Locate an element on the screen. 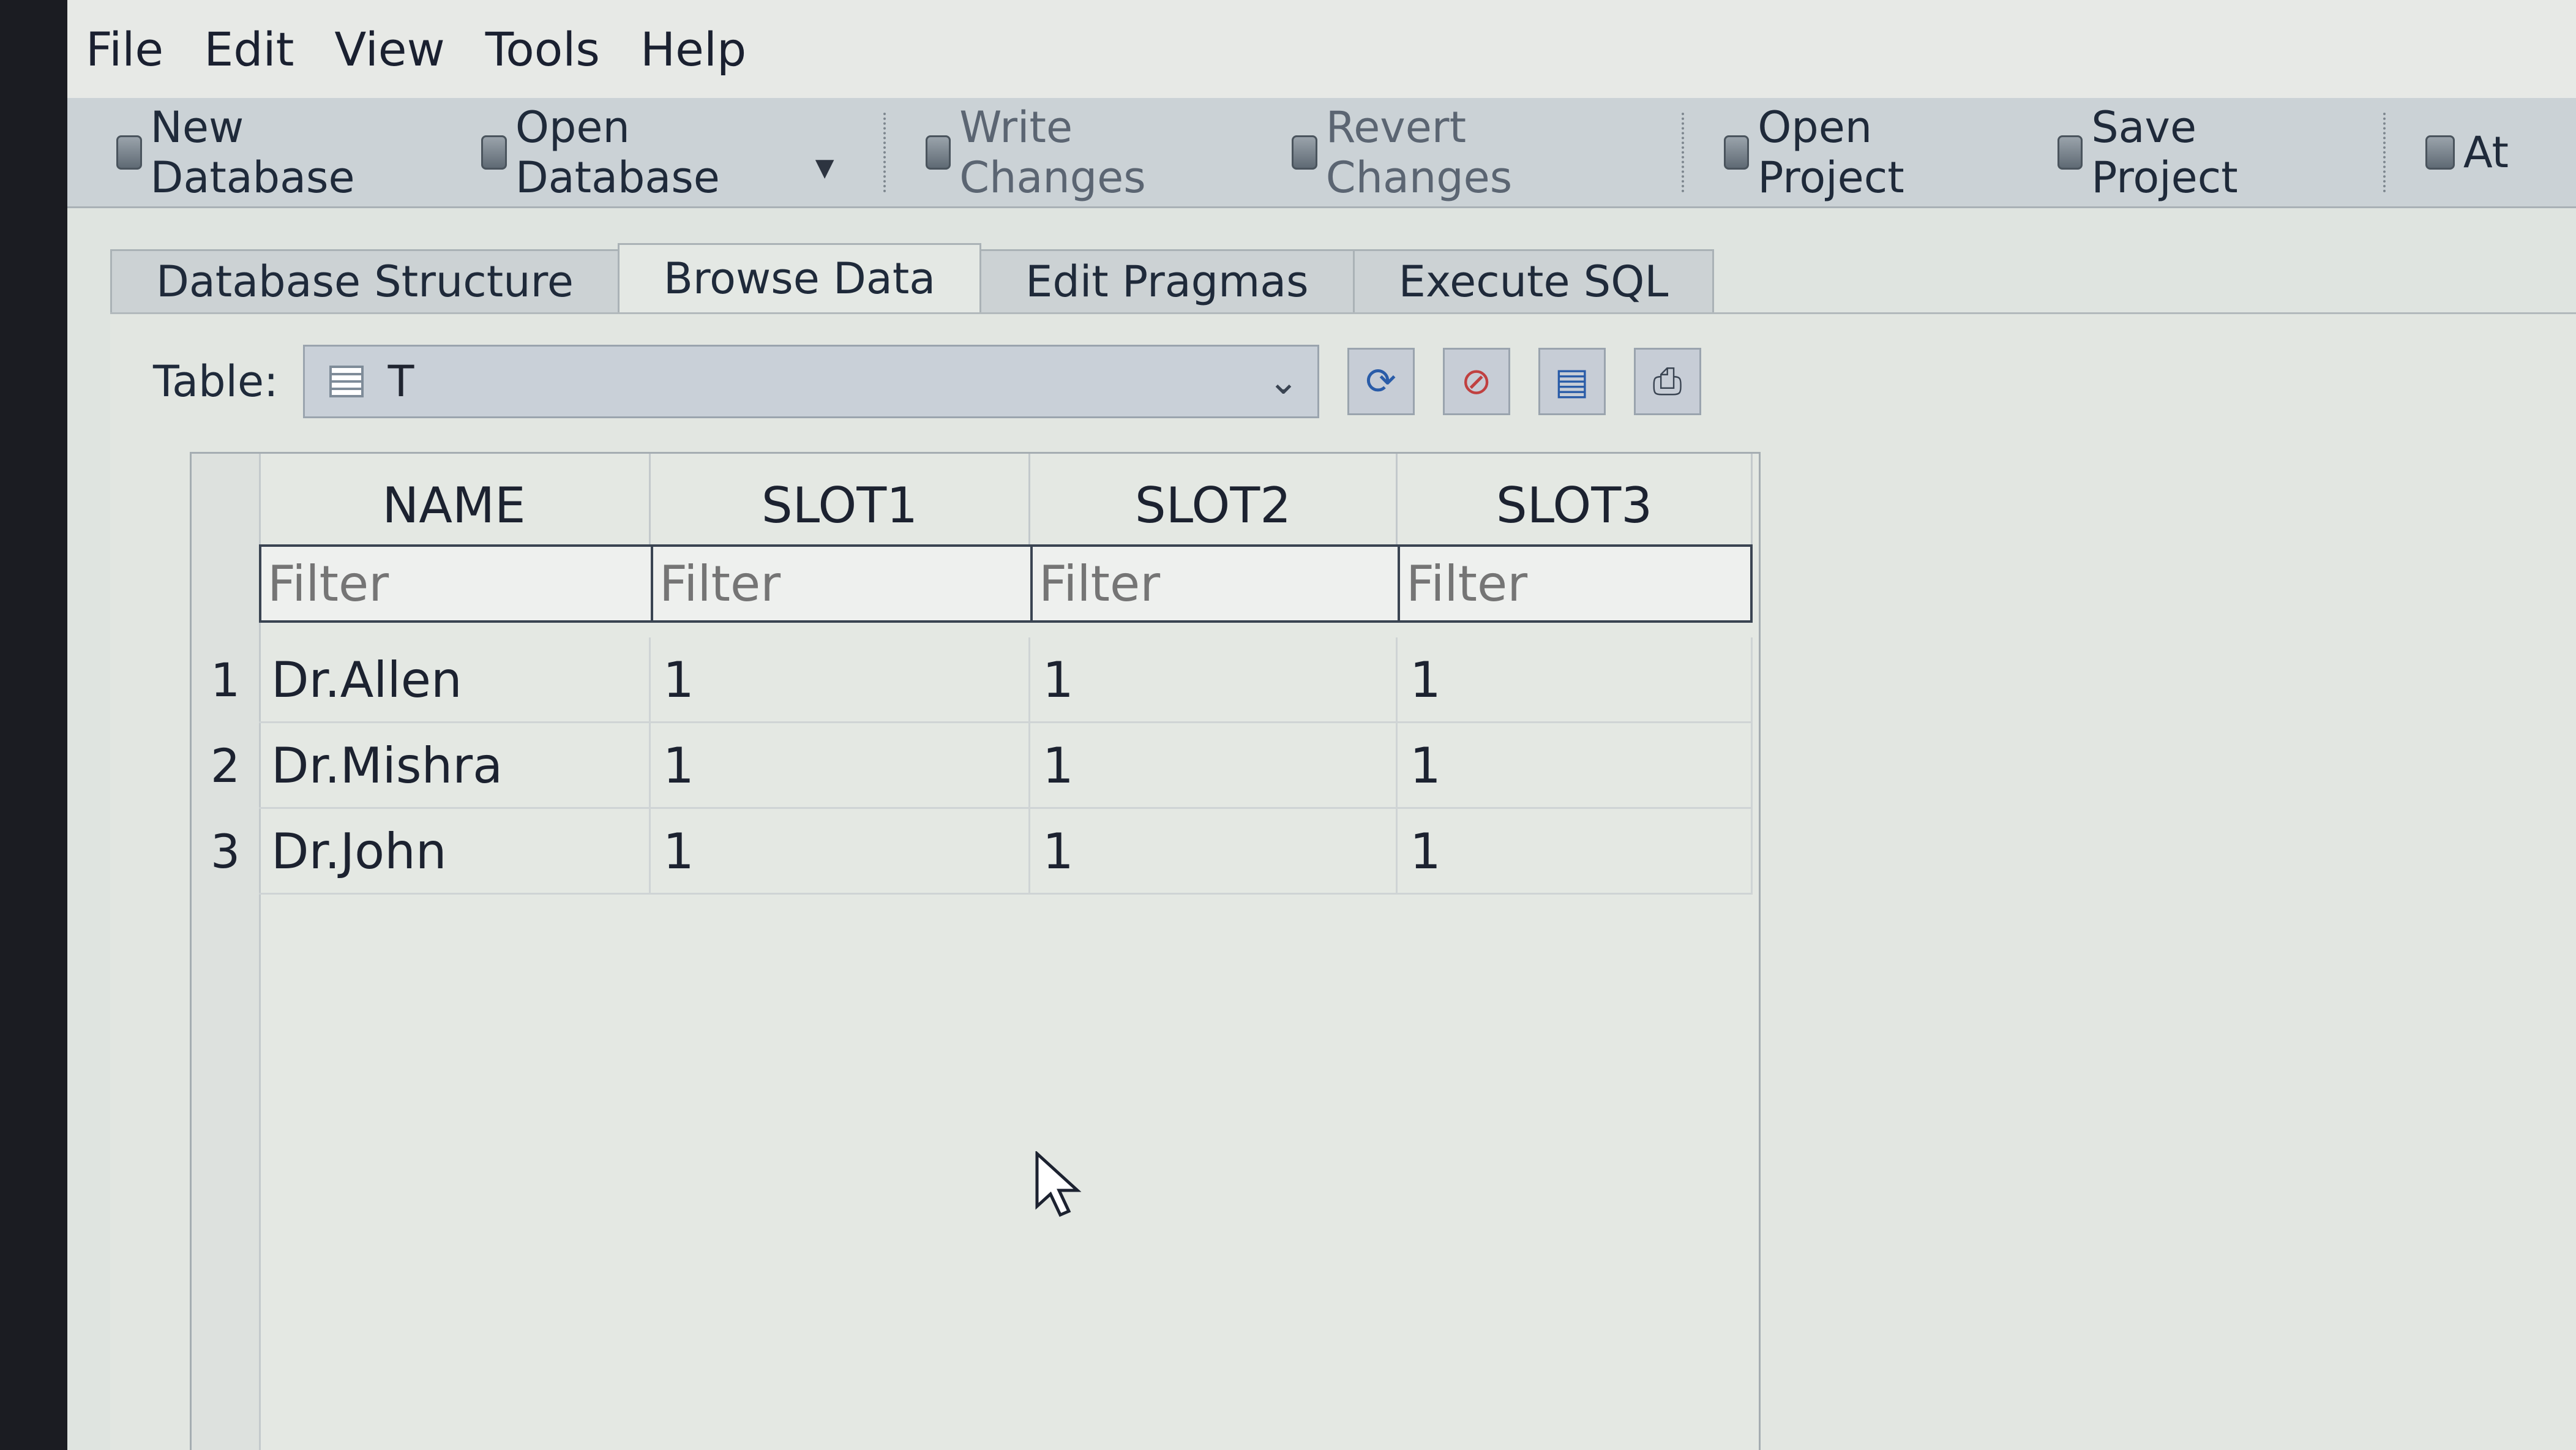  tab-database-structure: Database Structure is located at coordinates (365, 280).